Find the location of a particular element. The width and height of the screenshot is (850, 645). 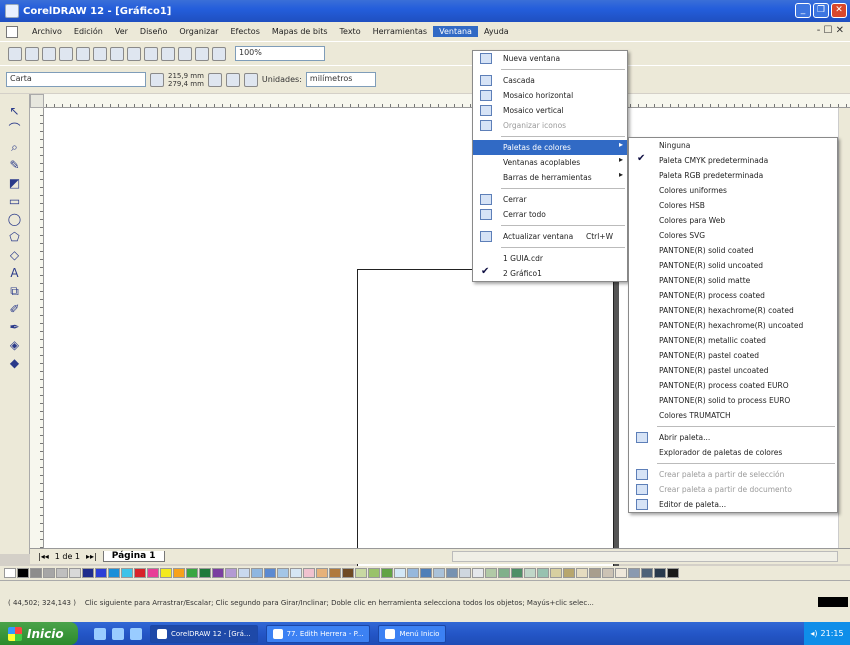

fill-tool-icon: ◈ is located at coordinates (15, 345).